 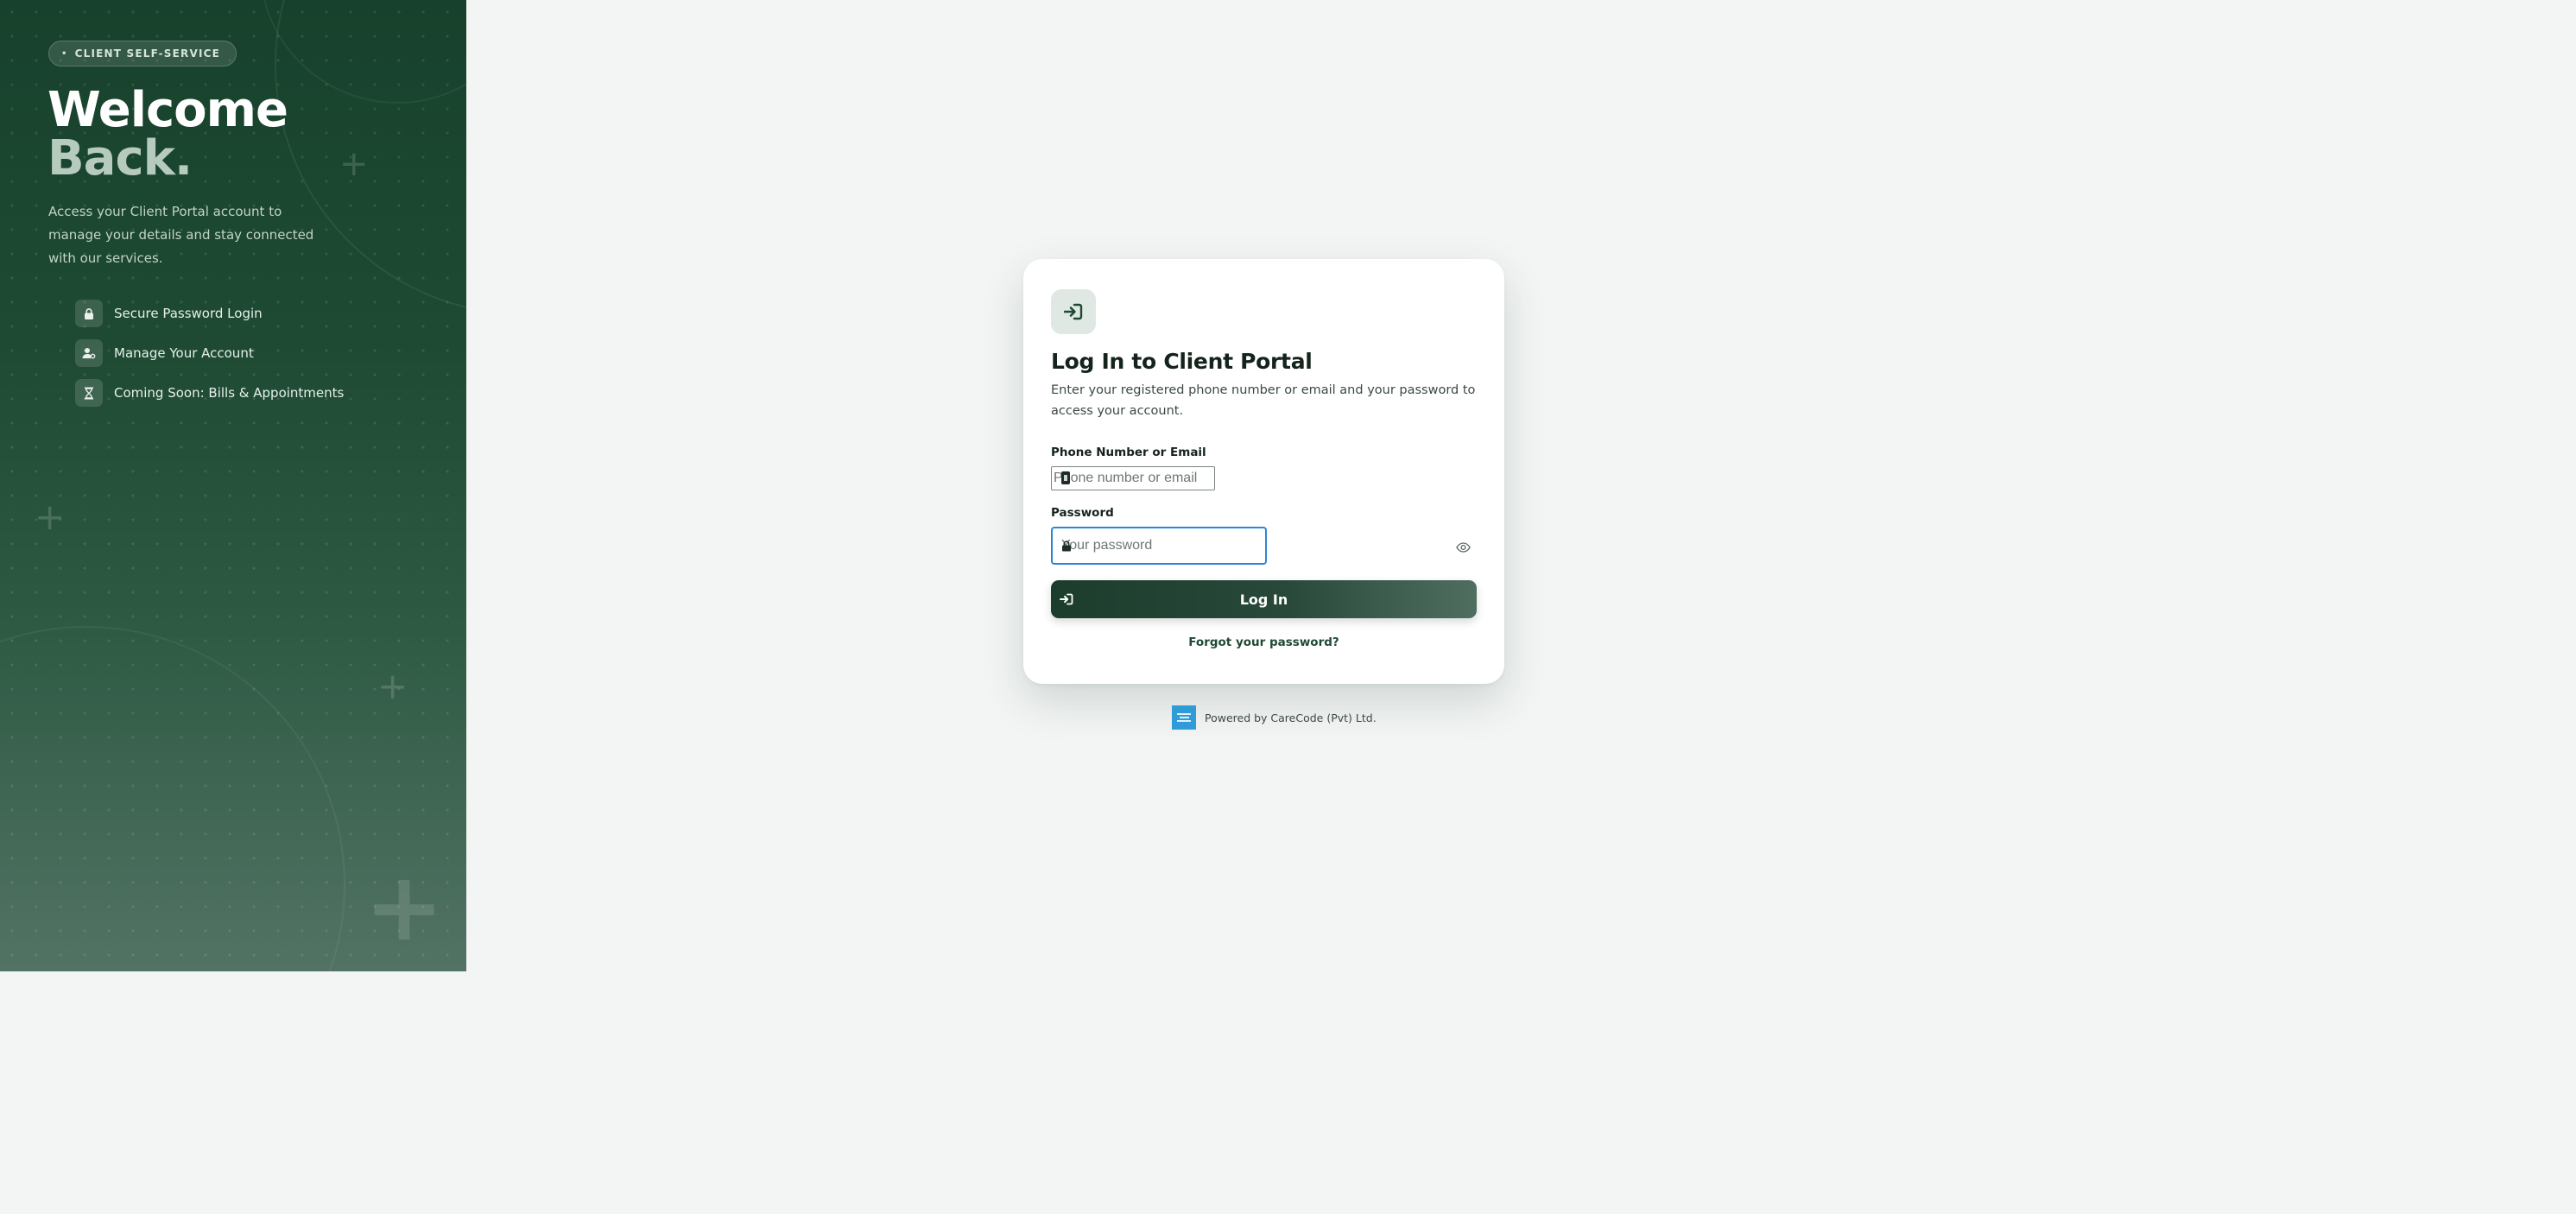 What do you see at coordinates (229, 393) in the screenshot?
I see `feature-label: Coming Soon: Bills & Appointments` at bounding box center [229, 393].